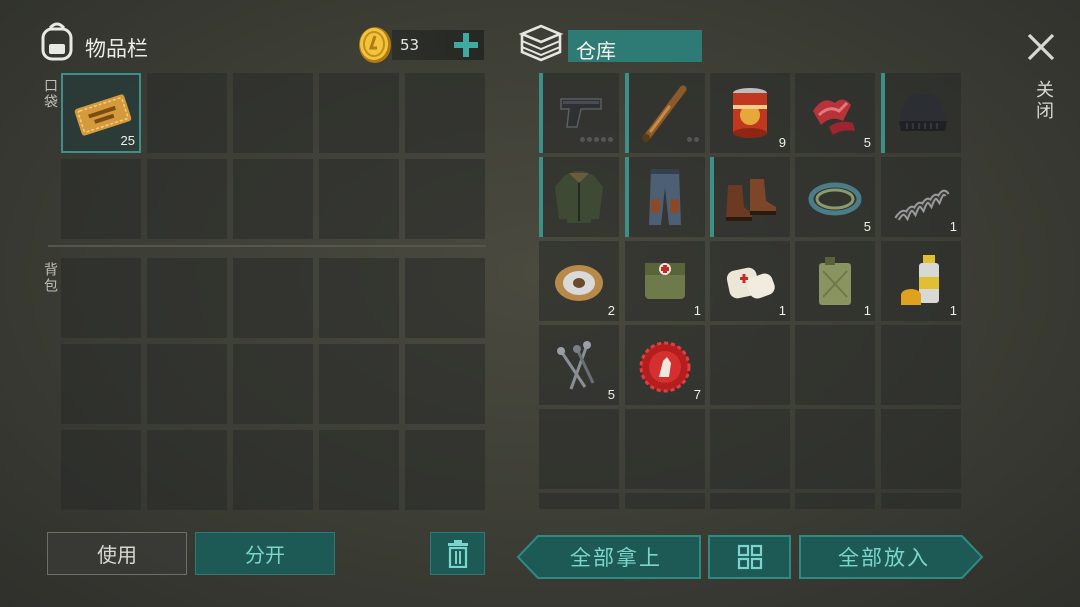 This screenshot has width=1080, height=607. I want to click on bottle-cap-icon, so click(665, 367).